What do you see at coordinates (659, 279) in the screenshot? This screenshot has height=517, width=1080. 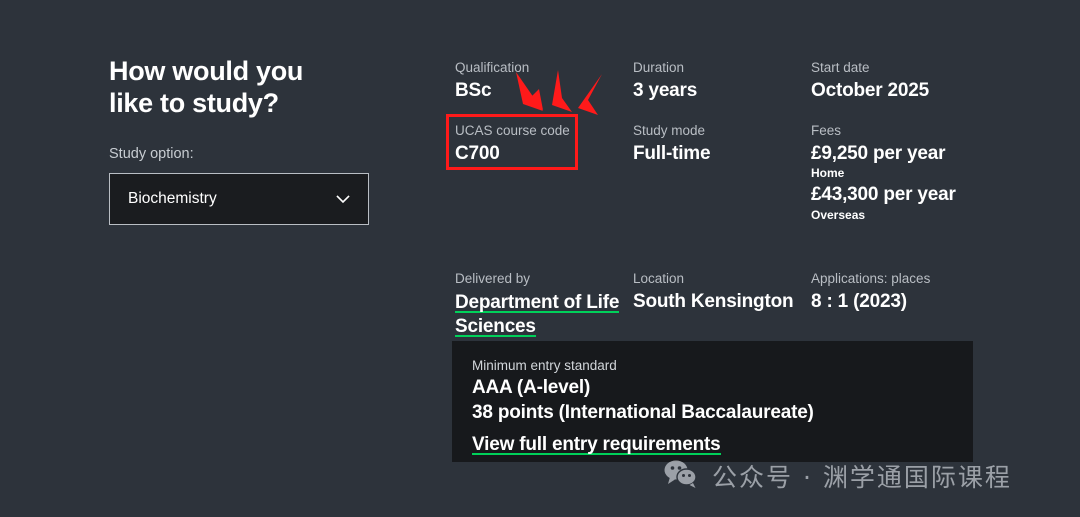 I see `field-label: Location` at bounding box center [659, 279].